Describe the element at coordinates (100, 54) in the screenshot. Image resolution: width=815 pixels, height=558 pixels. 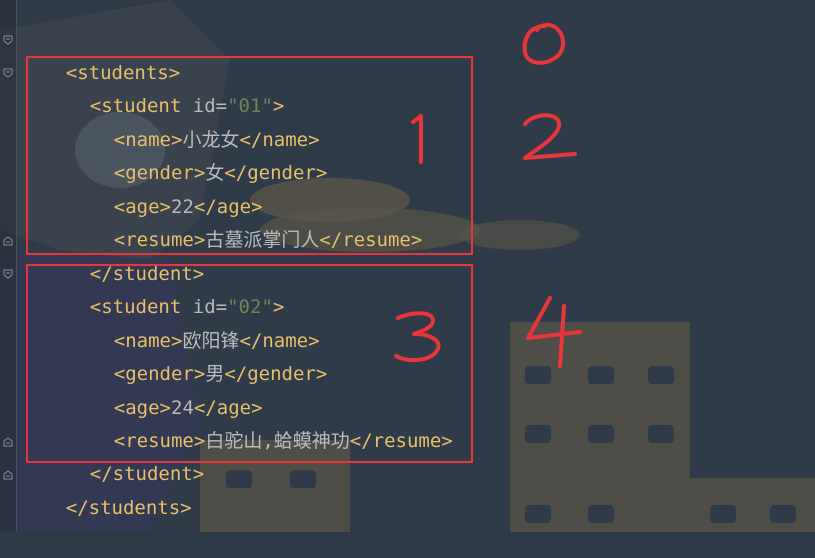
I see `code-line: <students>` at that location.